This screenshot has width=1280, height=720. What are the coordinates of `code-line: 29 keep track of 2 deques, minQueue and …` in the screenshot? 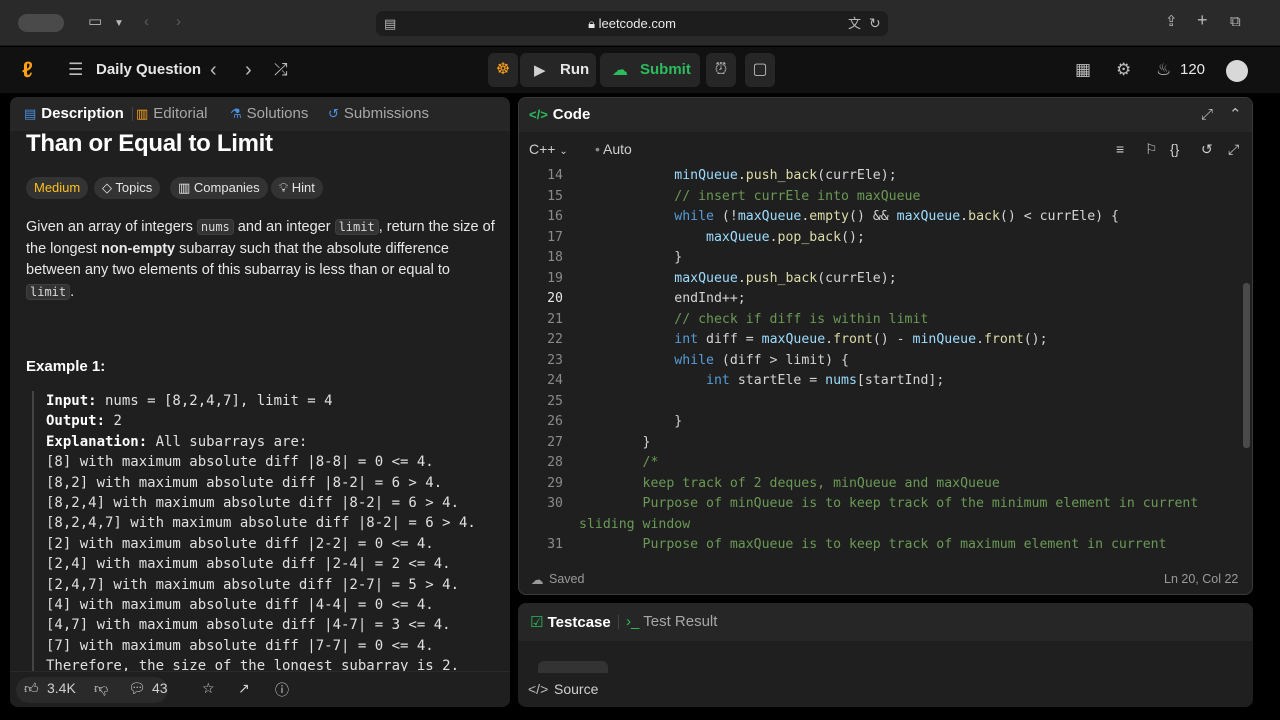 It's located at (773, 483).